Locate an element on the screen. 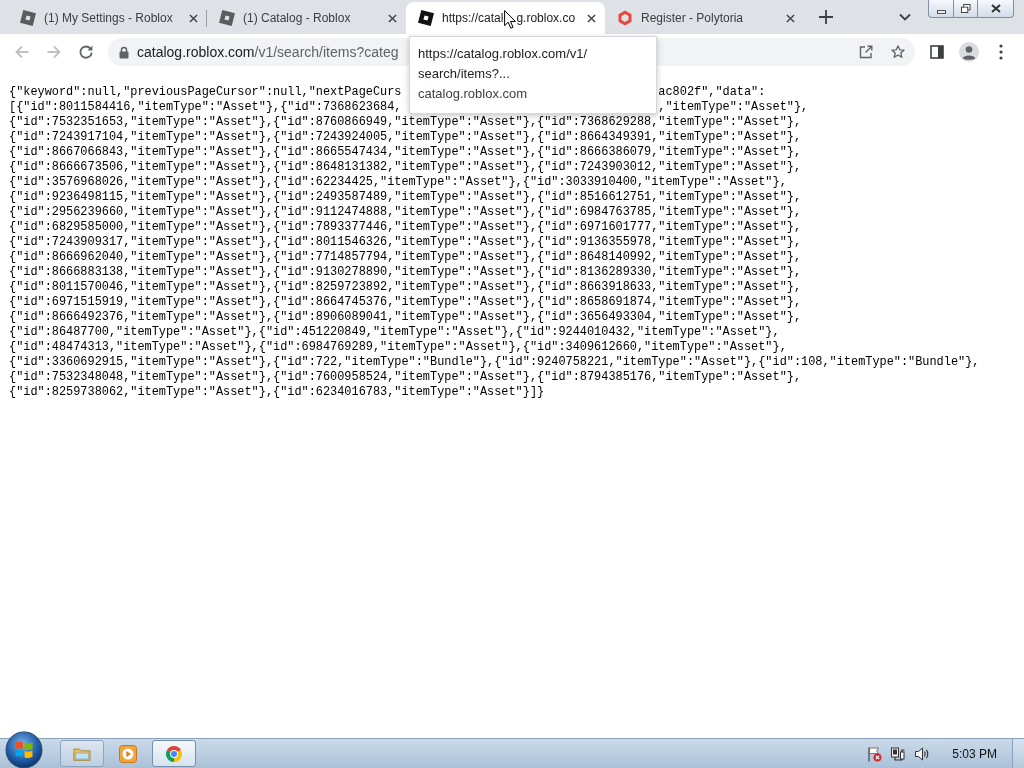 Image resolution: width=1024 pixels, height=768 pixels. json-text: {"id":7243917104,"itemType":"Asset"},{"id":7243924005,"itemType":"Asset"},{"id":8664349391,"itemType":"Asset"}, is located at coordinates (405, 137).